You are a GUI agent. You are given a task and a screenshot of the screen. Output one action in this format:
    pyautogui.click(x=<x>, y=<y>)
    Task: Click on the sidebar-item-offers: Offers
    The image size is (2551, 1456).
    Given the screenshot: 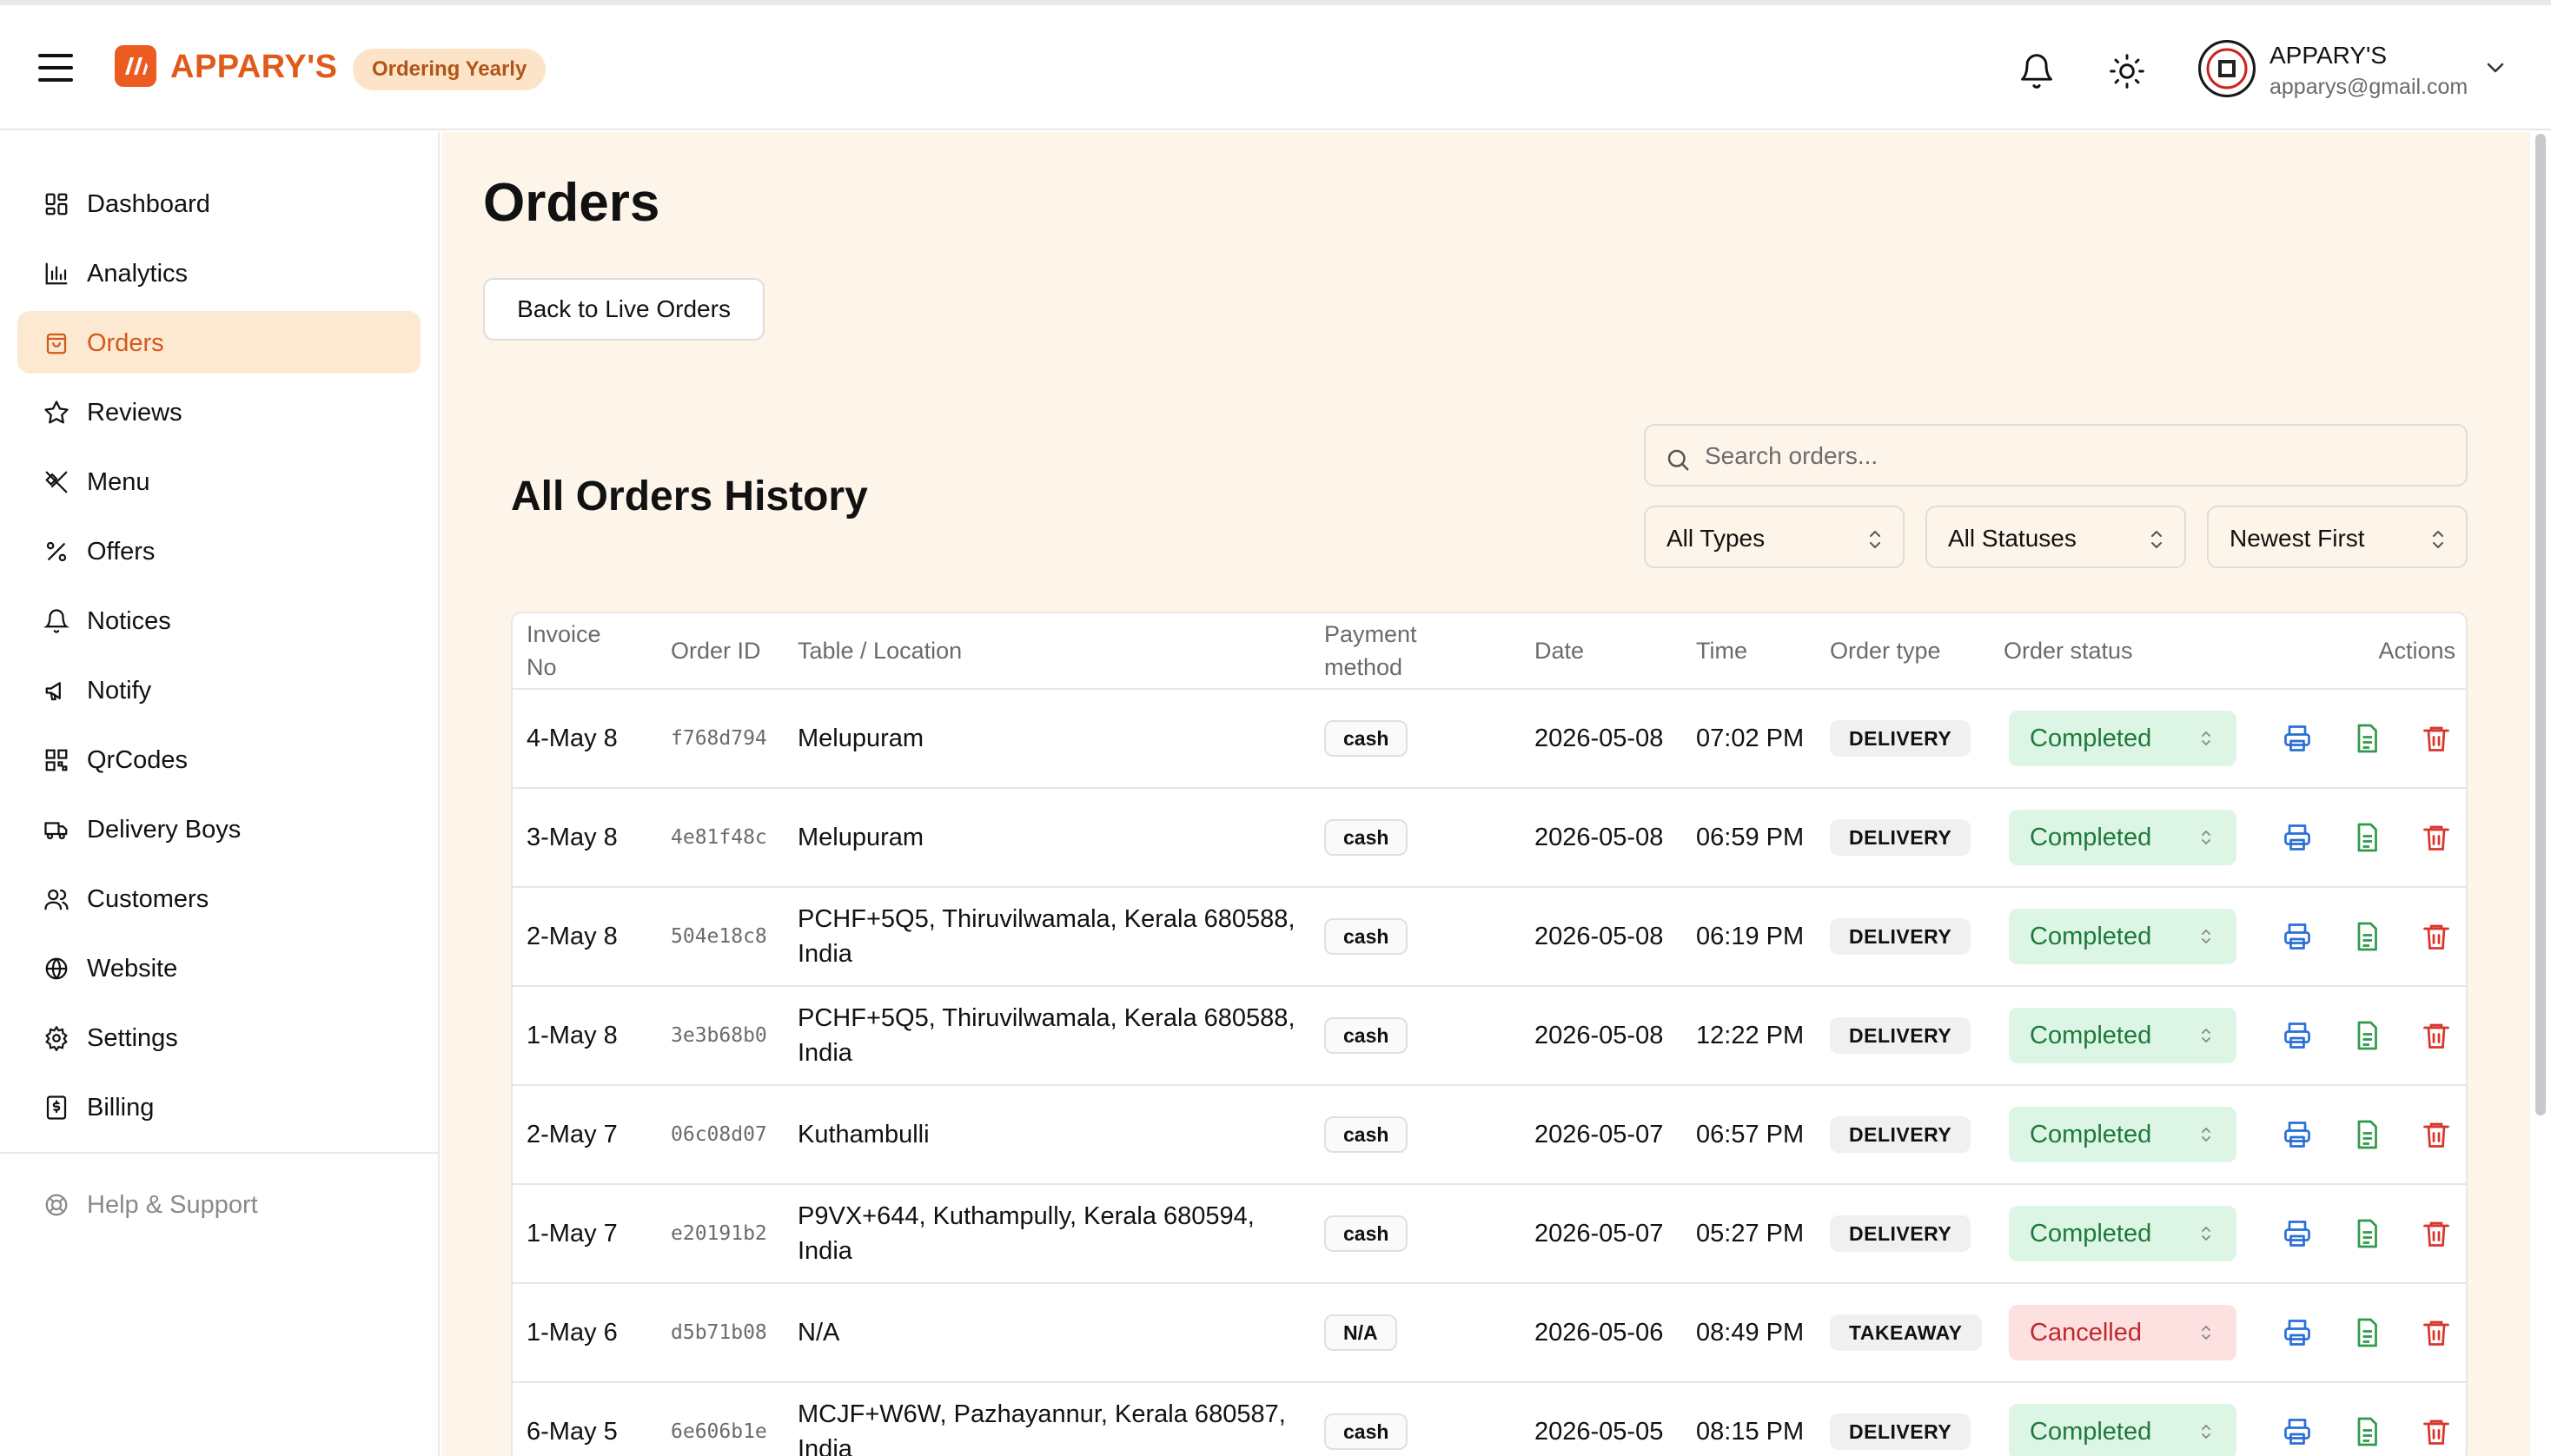 What is the action you would take?
    pyautogui.click(x=219, y=551)
    